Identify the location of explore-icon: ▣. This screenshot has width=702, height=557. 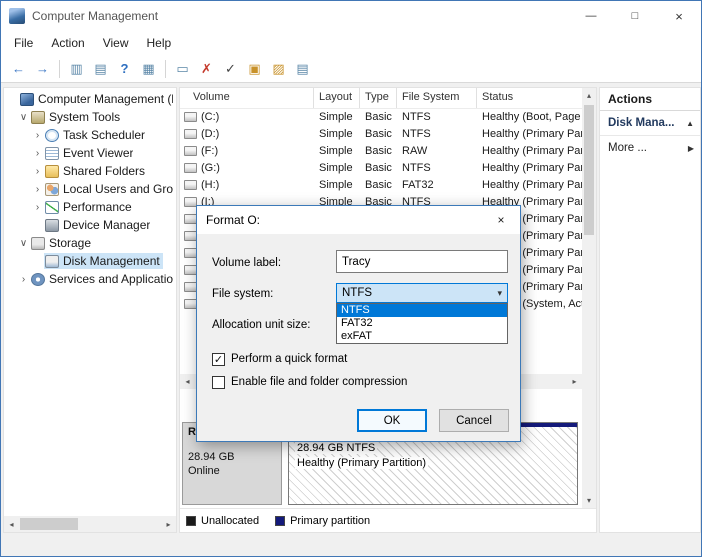
(254, 69).